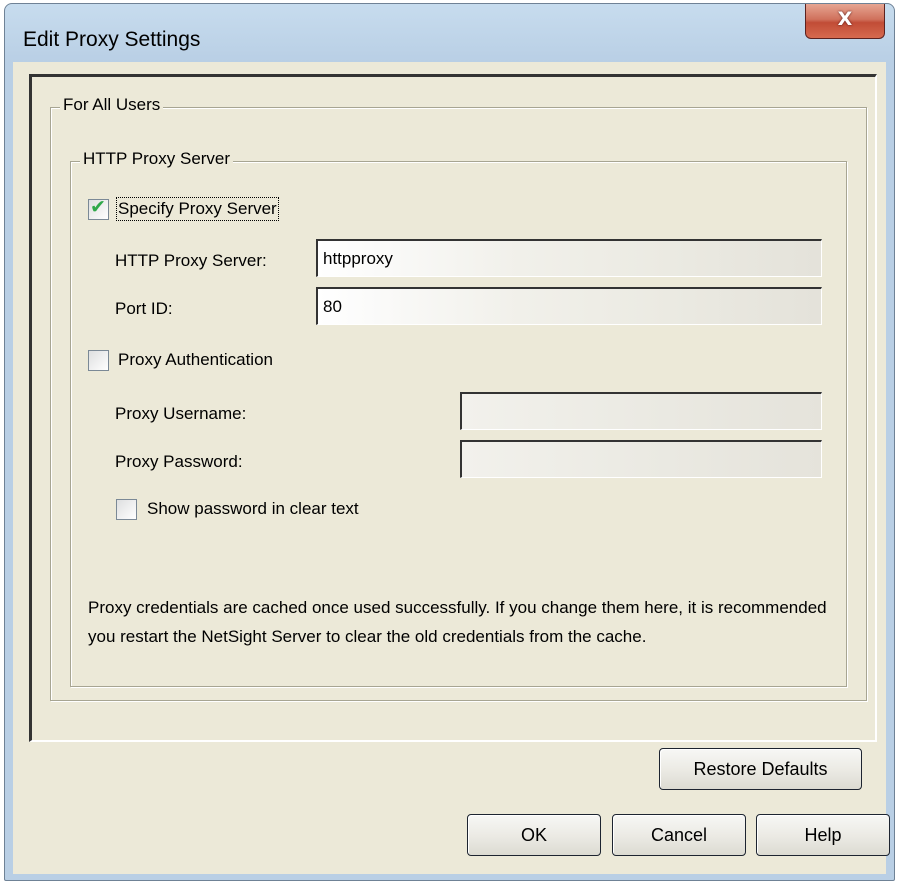  What do you see at coordinates (112, 39) in the screenshot?
I see `window-title: Edit Proxy Settings` at bounding box center [112, 39].